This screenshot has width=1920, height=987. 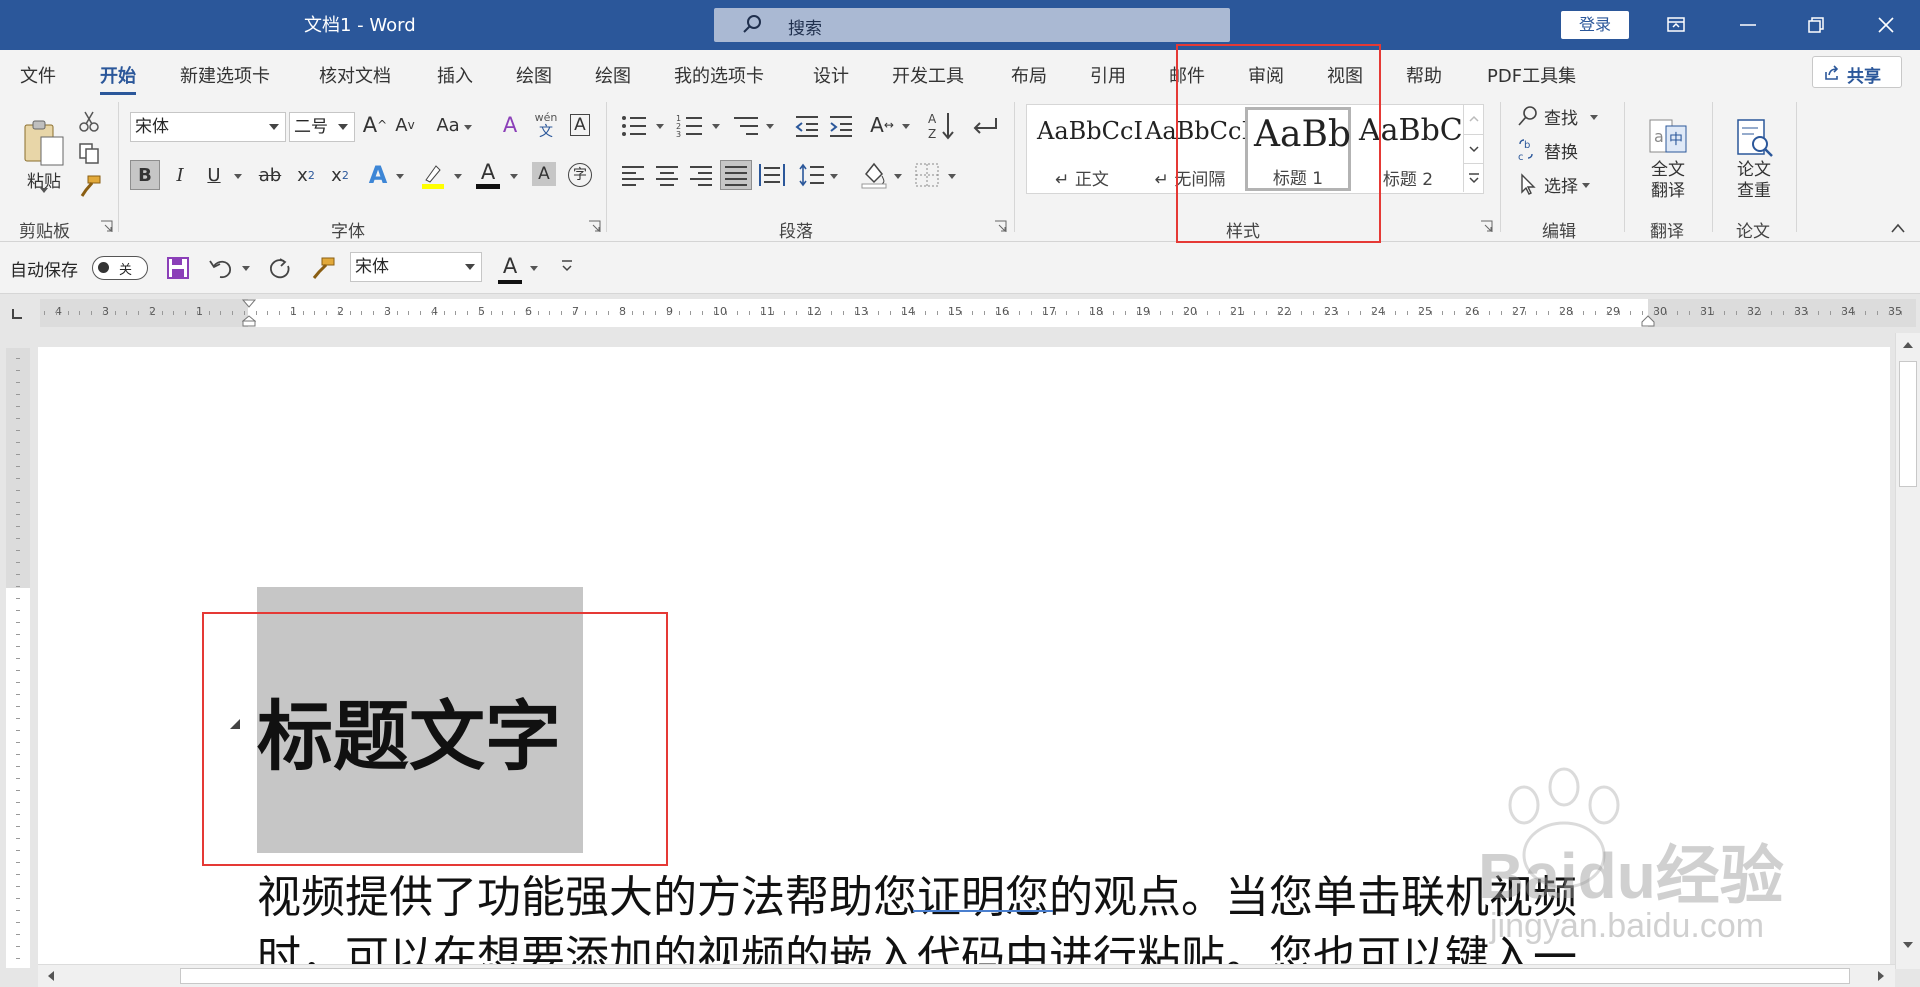 What do you see at coordinates (454, 125) in the screenshot?
I see `change-case-button: Aa` at bounding box center [454, 125].